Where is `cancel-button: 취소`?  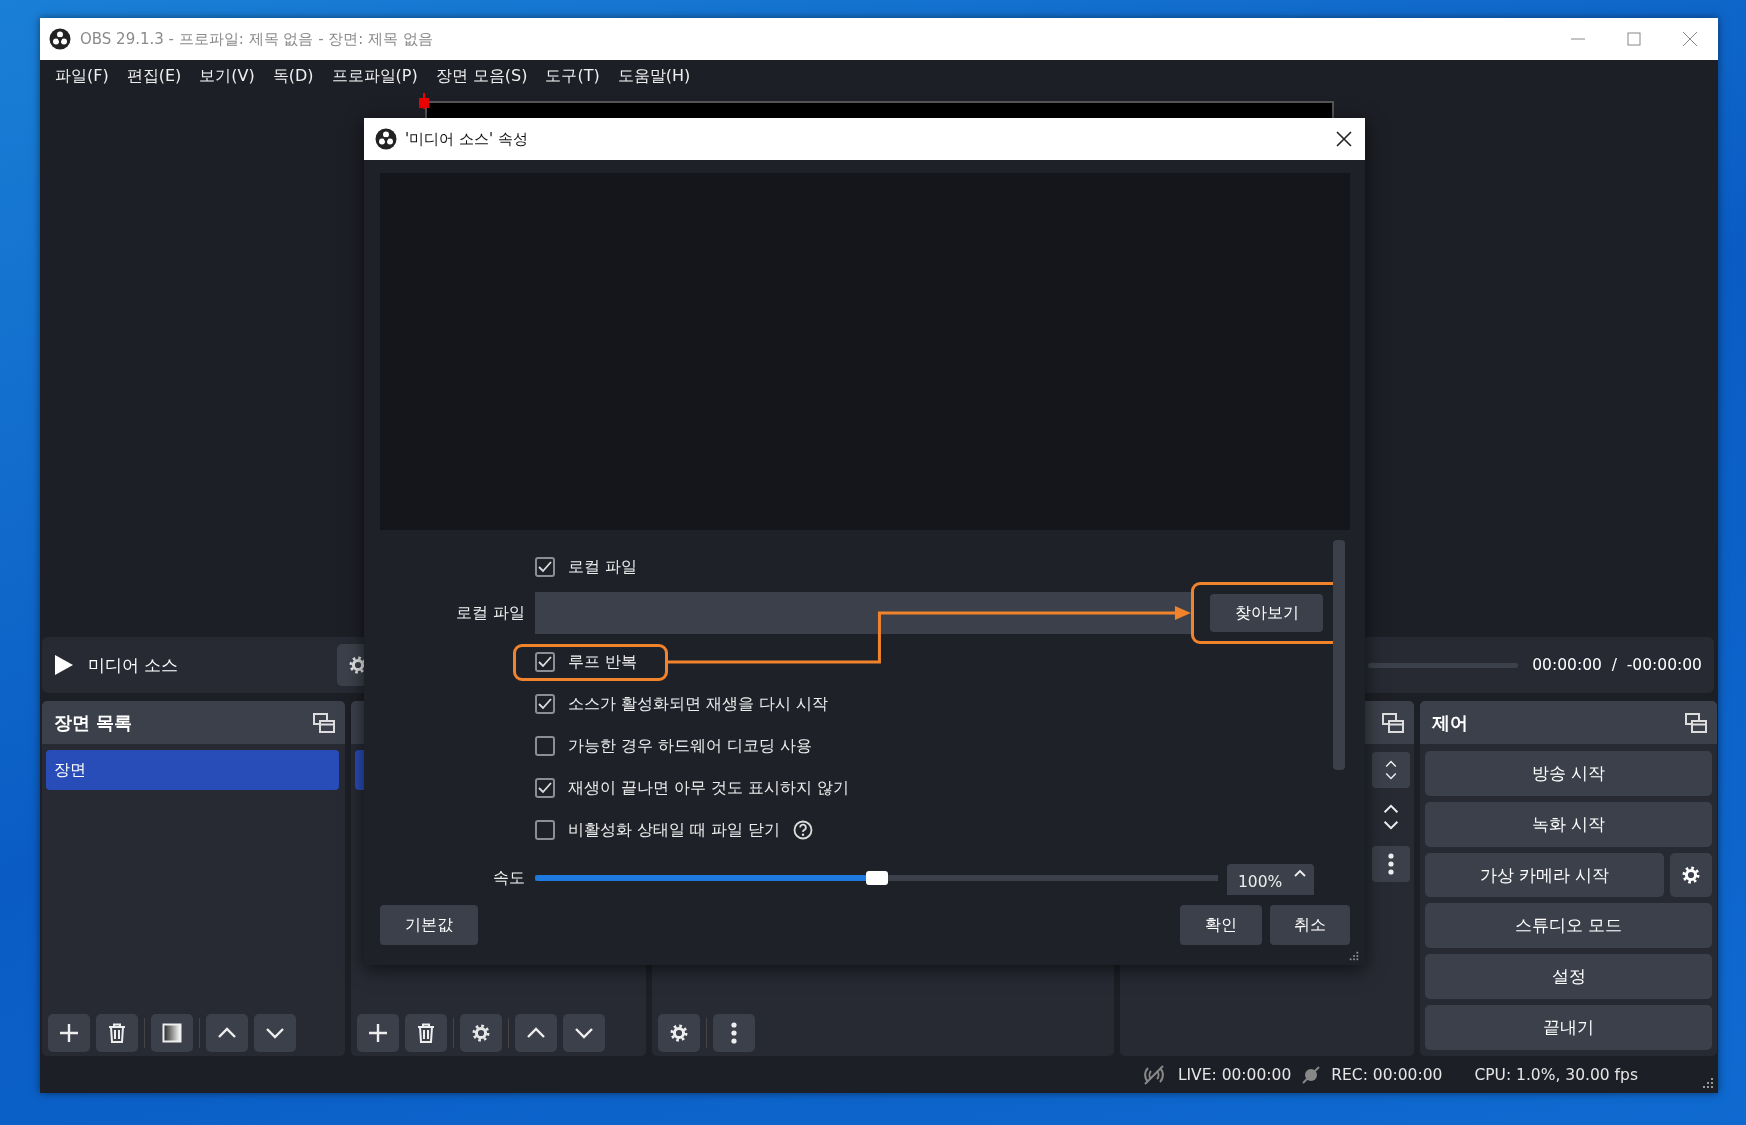 cancel-button: 취소 is located at coordinates (1310, 925).